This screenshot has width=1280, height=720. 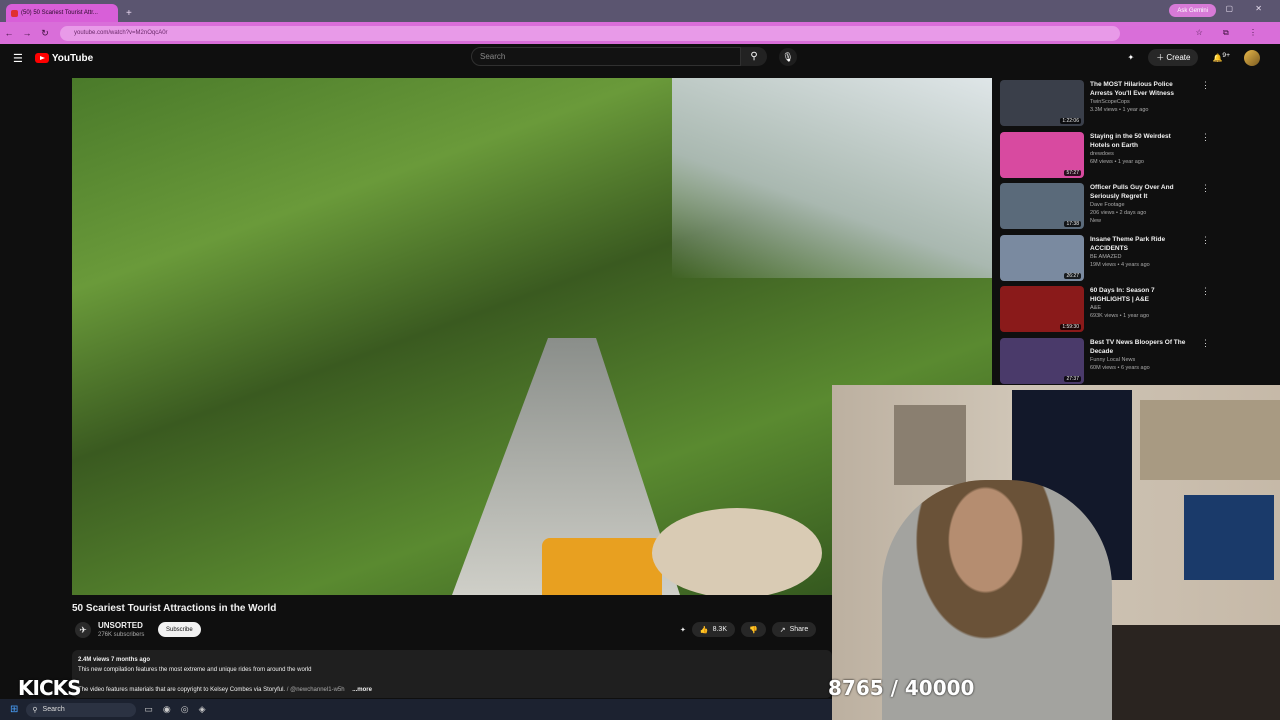 What do you see at coordinates (1140, 154) in the screenshot?
I see `related-video-channel: drewdoes` at bounding box center [1140, 154].